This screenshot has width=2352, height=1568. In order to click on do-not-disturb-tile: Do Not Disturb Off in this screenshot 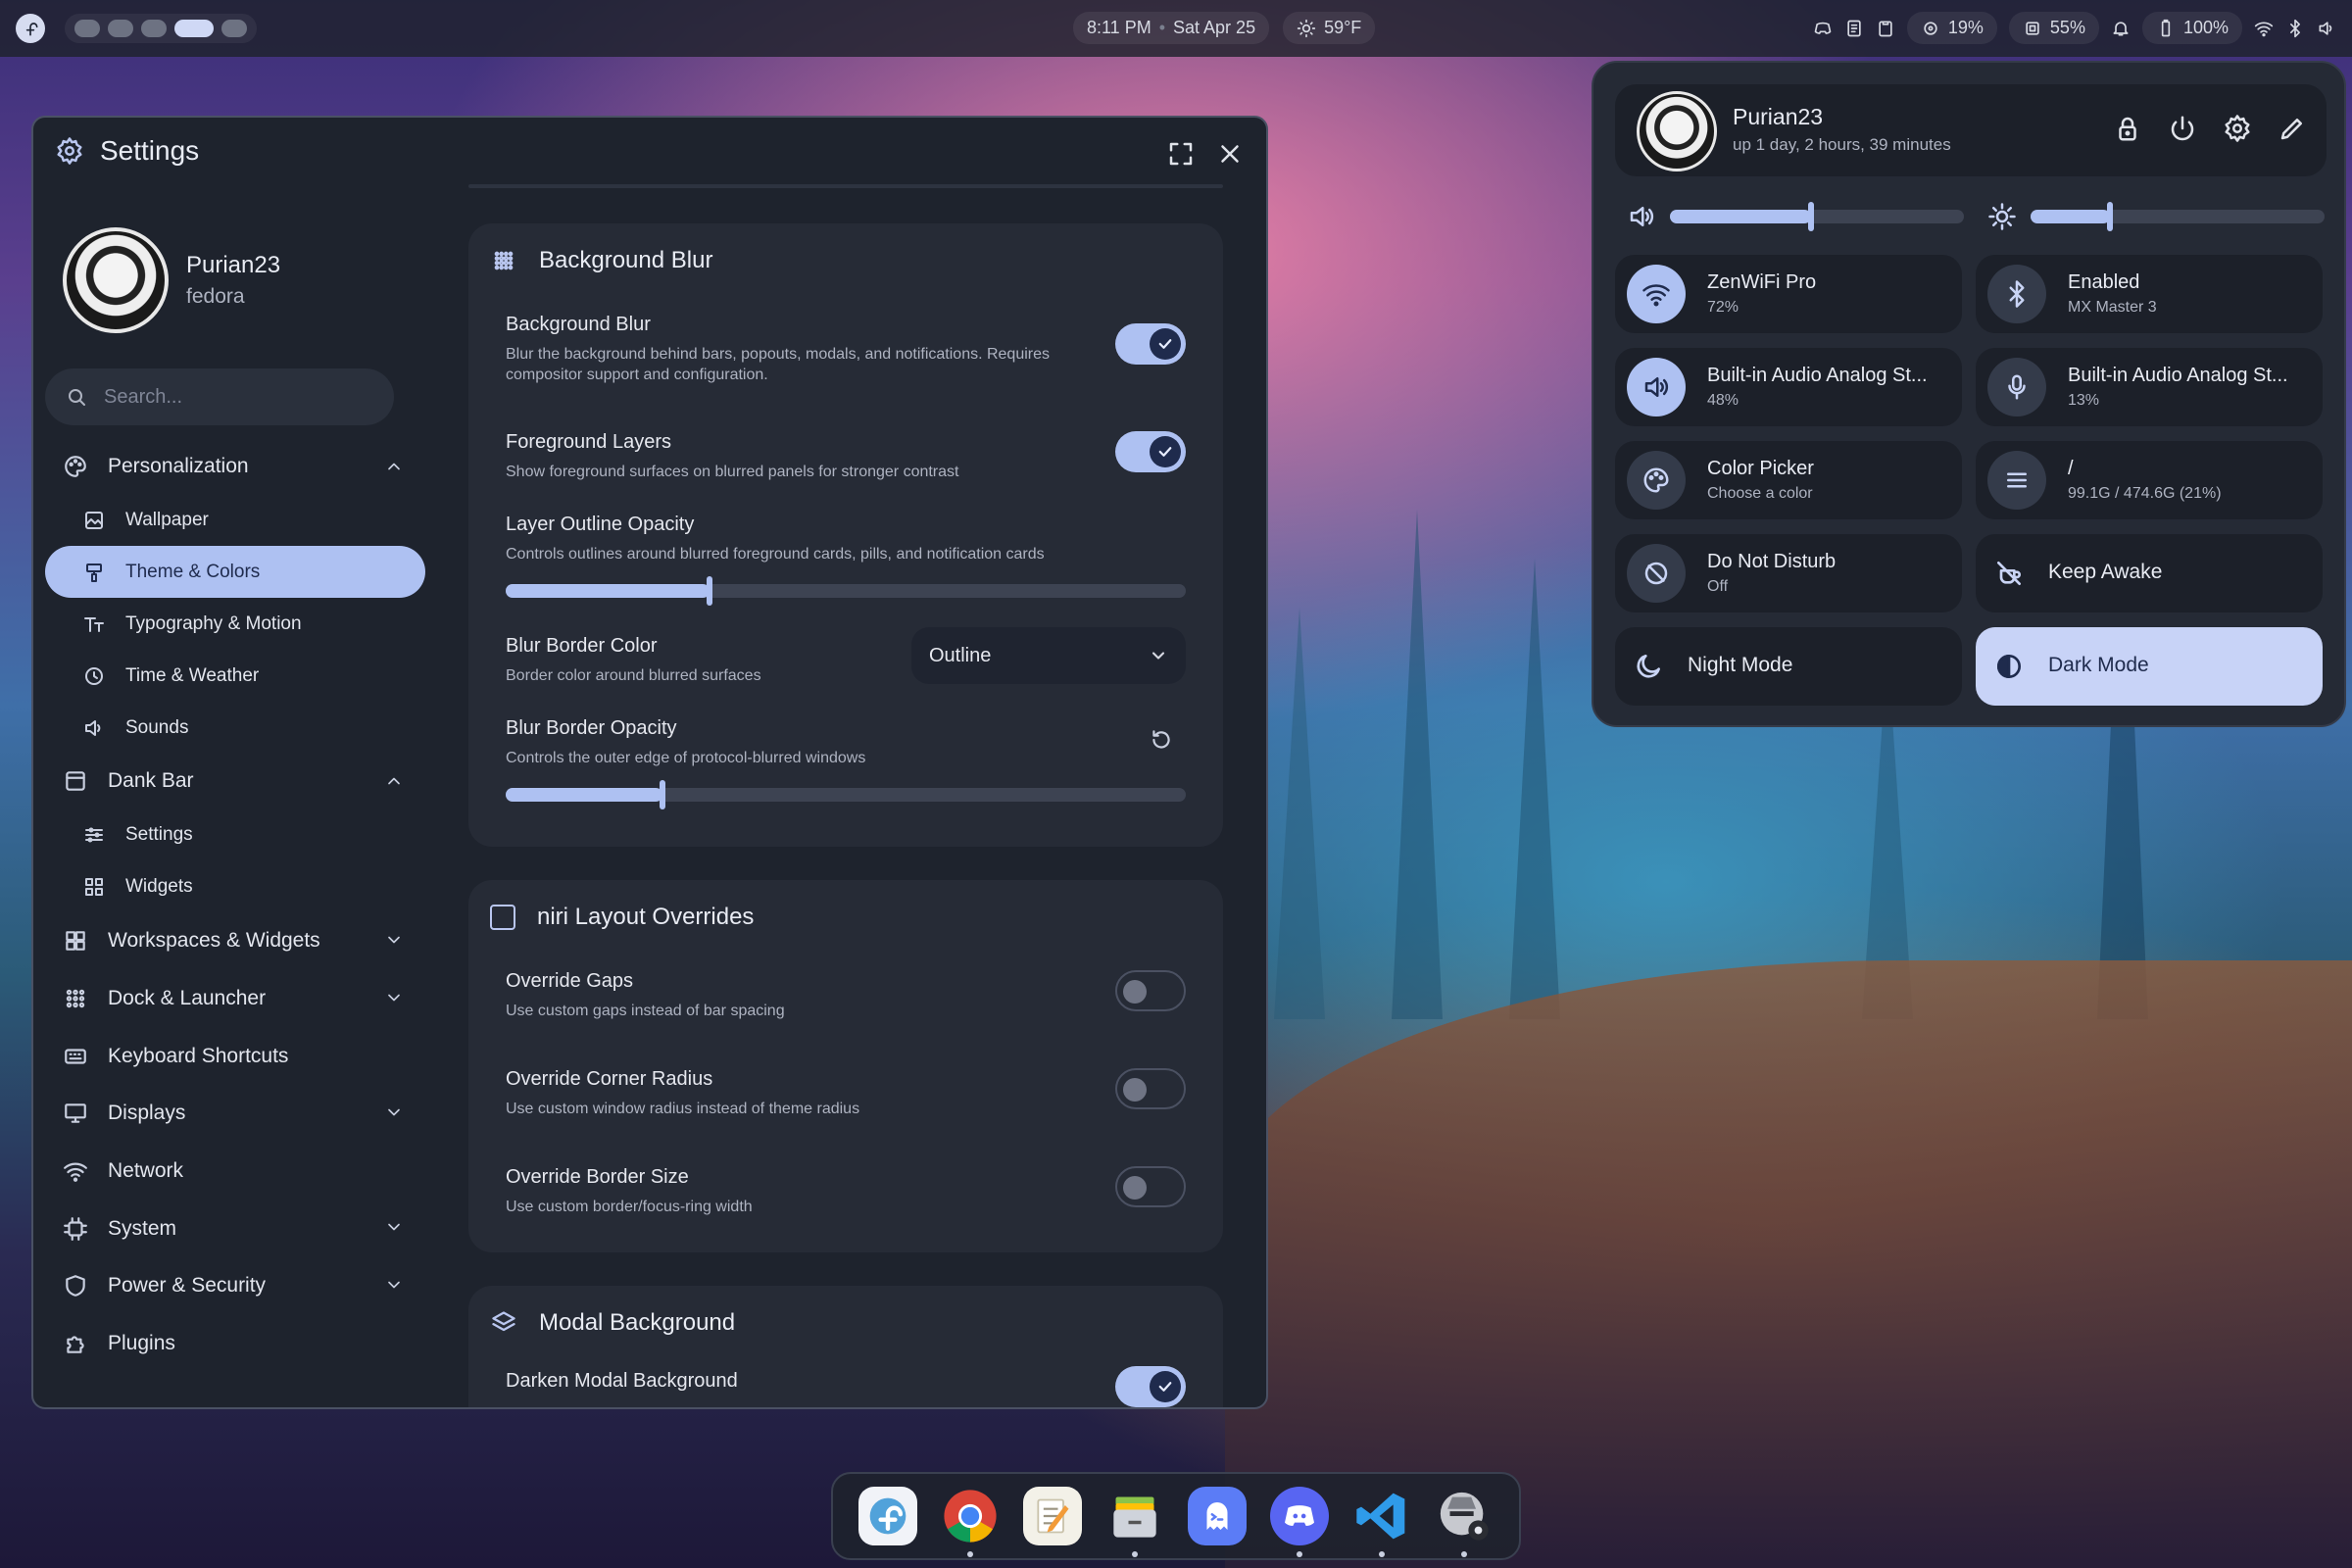, I will do `click(1788, 573)`.